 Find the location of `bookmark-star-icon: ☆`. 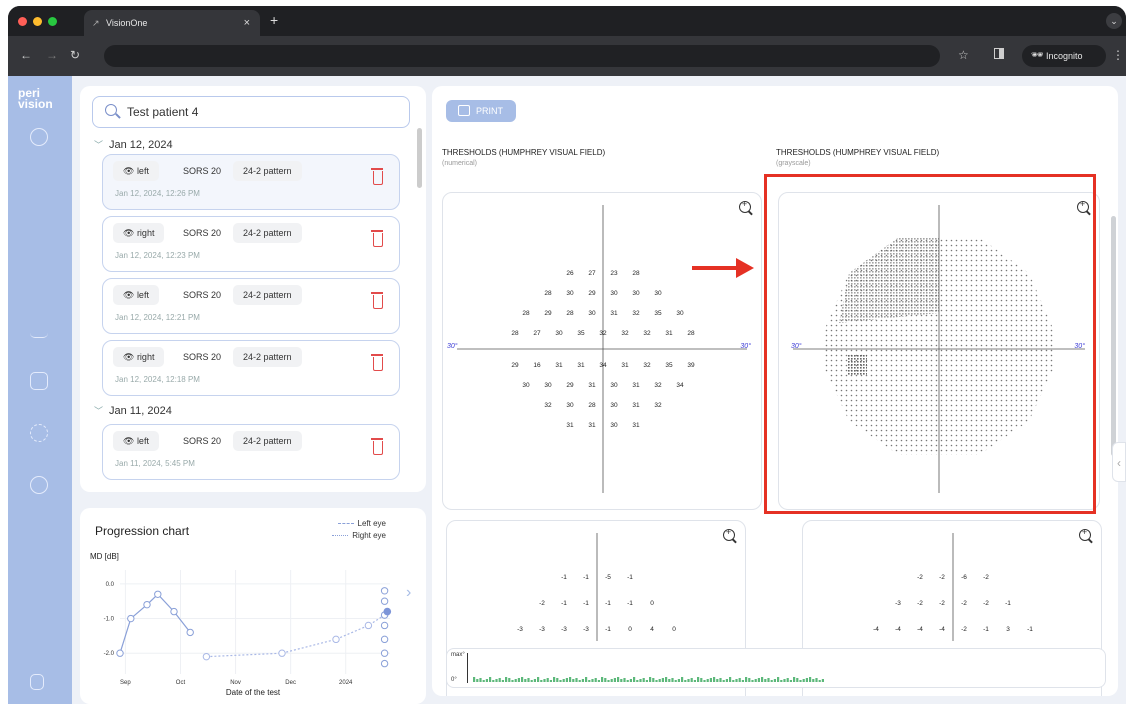

bookmark-star-icon: ☆ is located at coordinates (963, 55).